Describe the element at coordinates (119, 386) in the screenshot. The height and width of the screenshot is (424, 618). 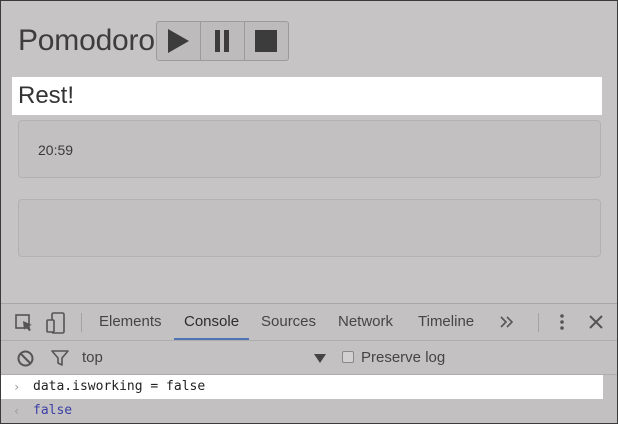
I see `console-input-text: data.isworking = false` at that location.